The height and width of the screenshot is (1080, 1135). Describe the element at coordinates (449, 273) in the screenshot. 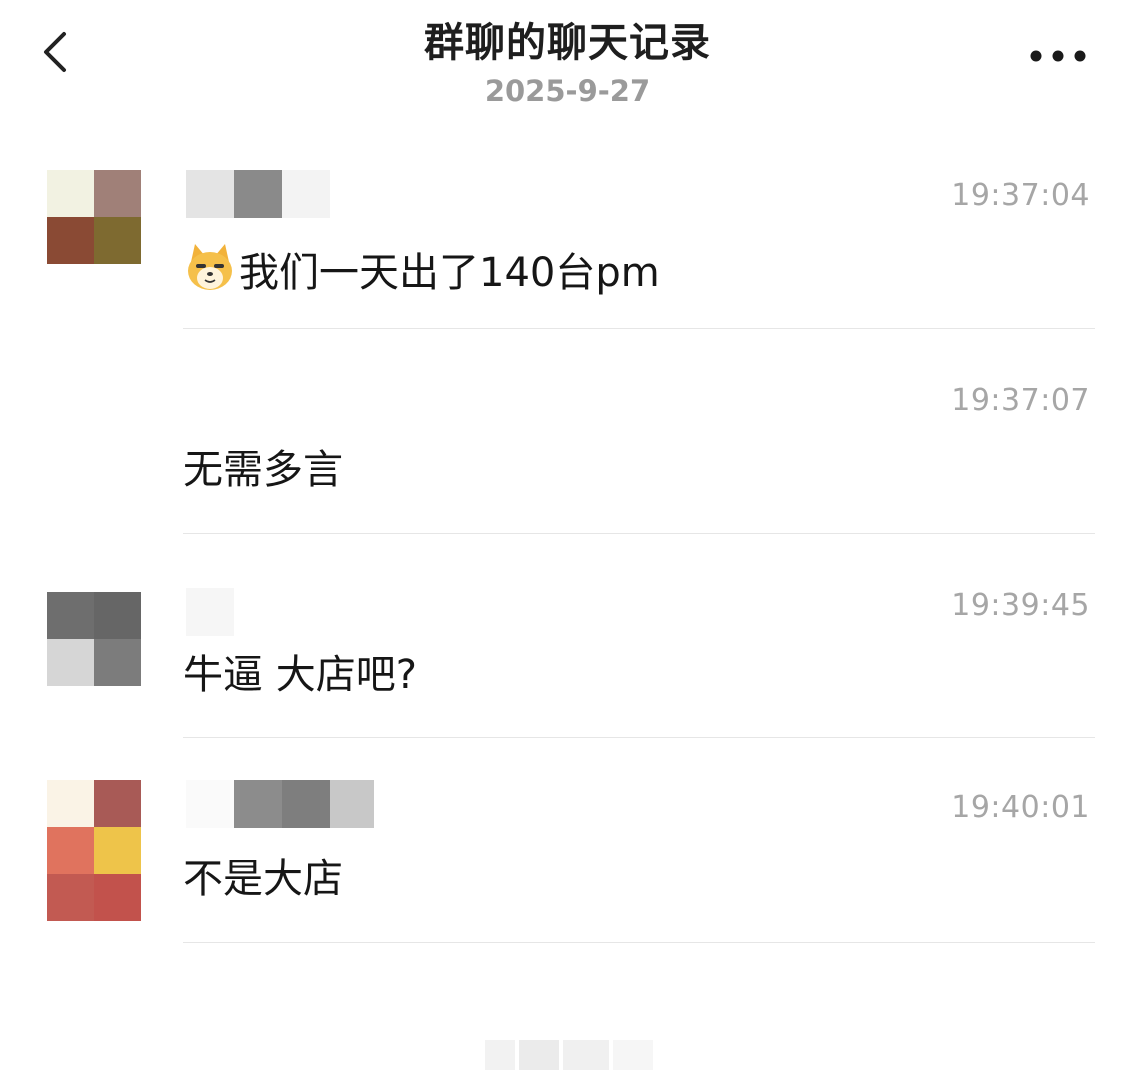

I see `message-text-content: 我们一天出了140台pm` at that location.